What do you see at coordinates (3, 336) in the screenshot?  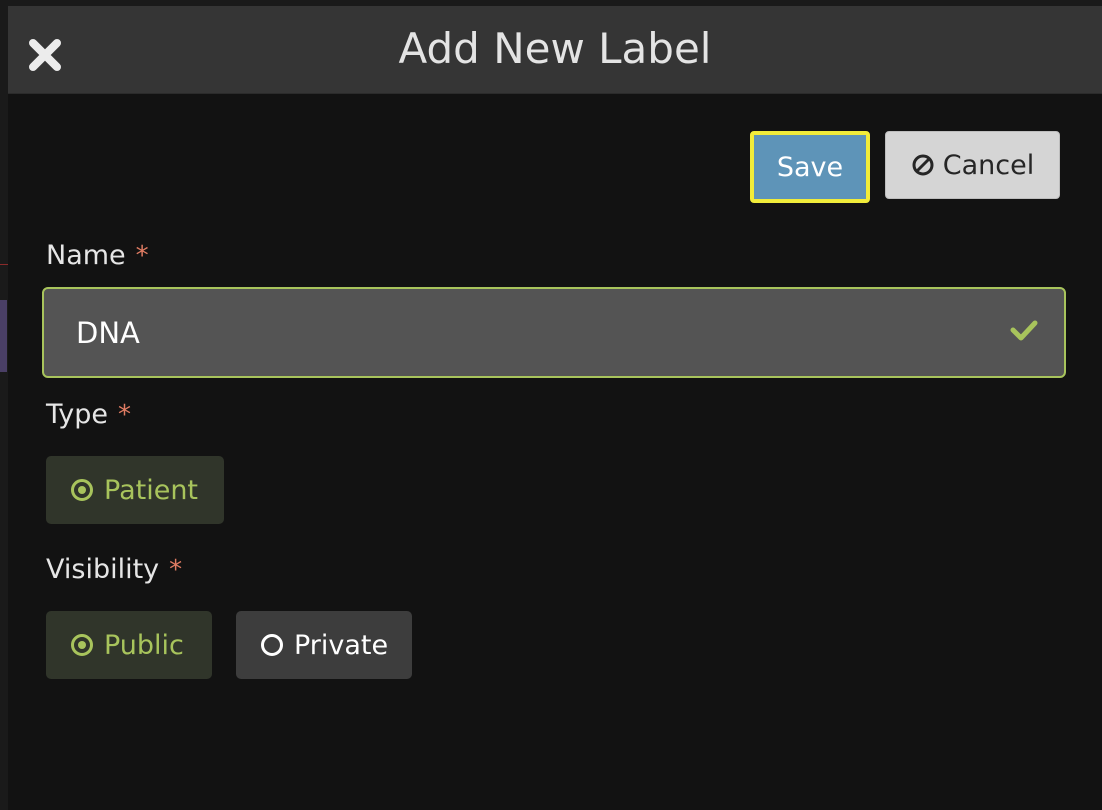 I see `backdrop-panel-edge` at bounding box center [3, 336].